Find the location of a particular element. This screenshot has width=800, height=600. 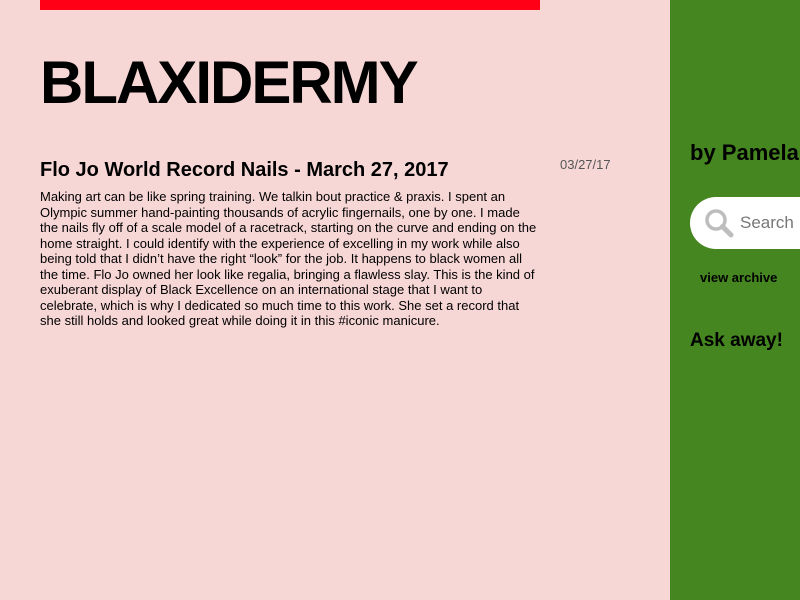

ask-away-link: Ask away! is located at coordinates (736, 341).